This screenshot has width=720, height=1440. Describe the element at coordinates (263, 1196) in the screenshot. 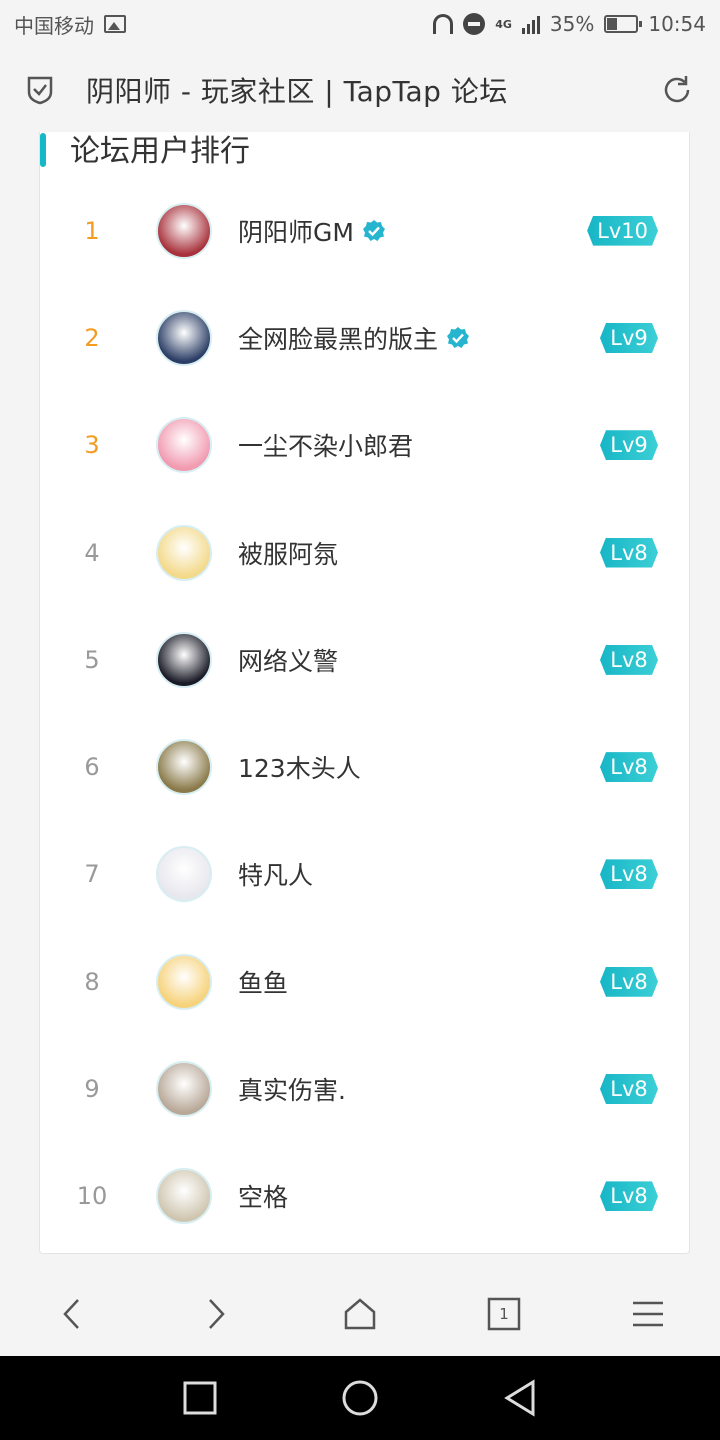

I see `user-name: 空格` at that location.